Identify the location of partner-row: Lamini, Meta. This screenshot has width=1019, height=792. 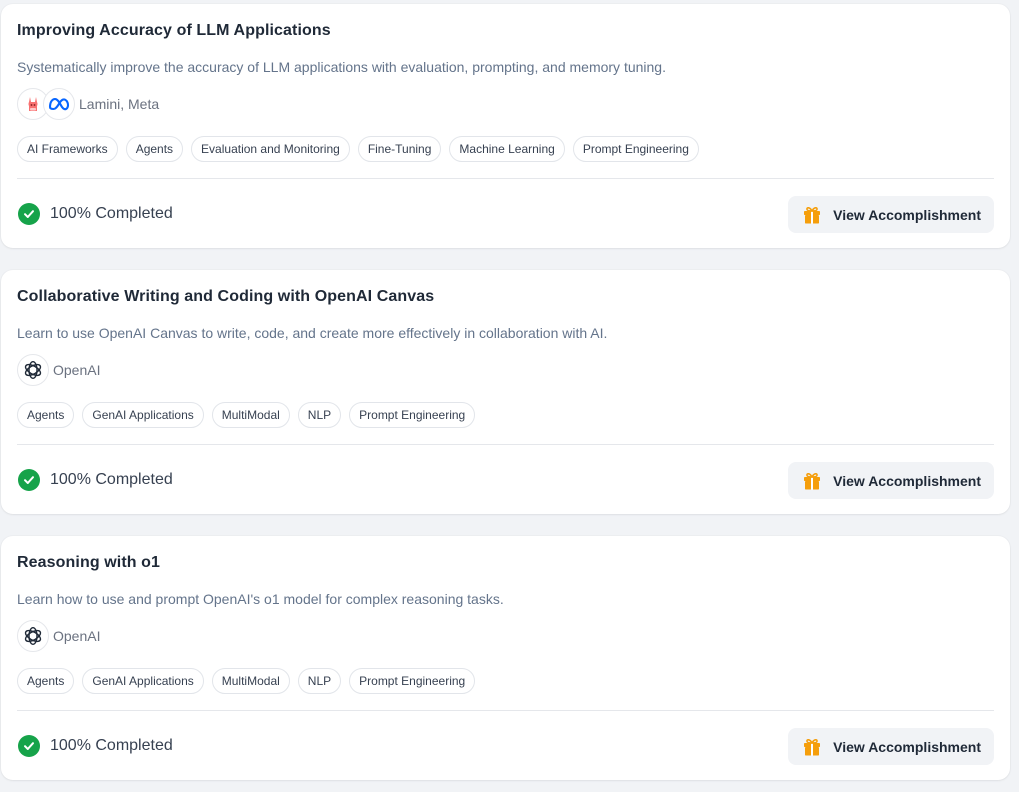
(88, 104).